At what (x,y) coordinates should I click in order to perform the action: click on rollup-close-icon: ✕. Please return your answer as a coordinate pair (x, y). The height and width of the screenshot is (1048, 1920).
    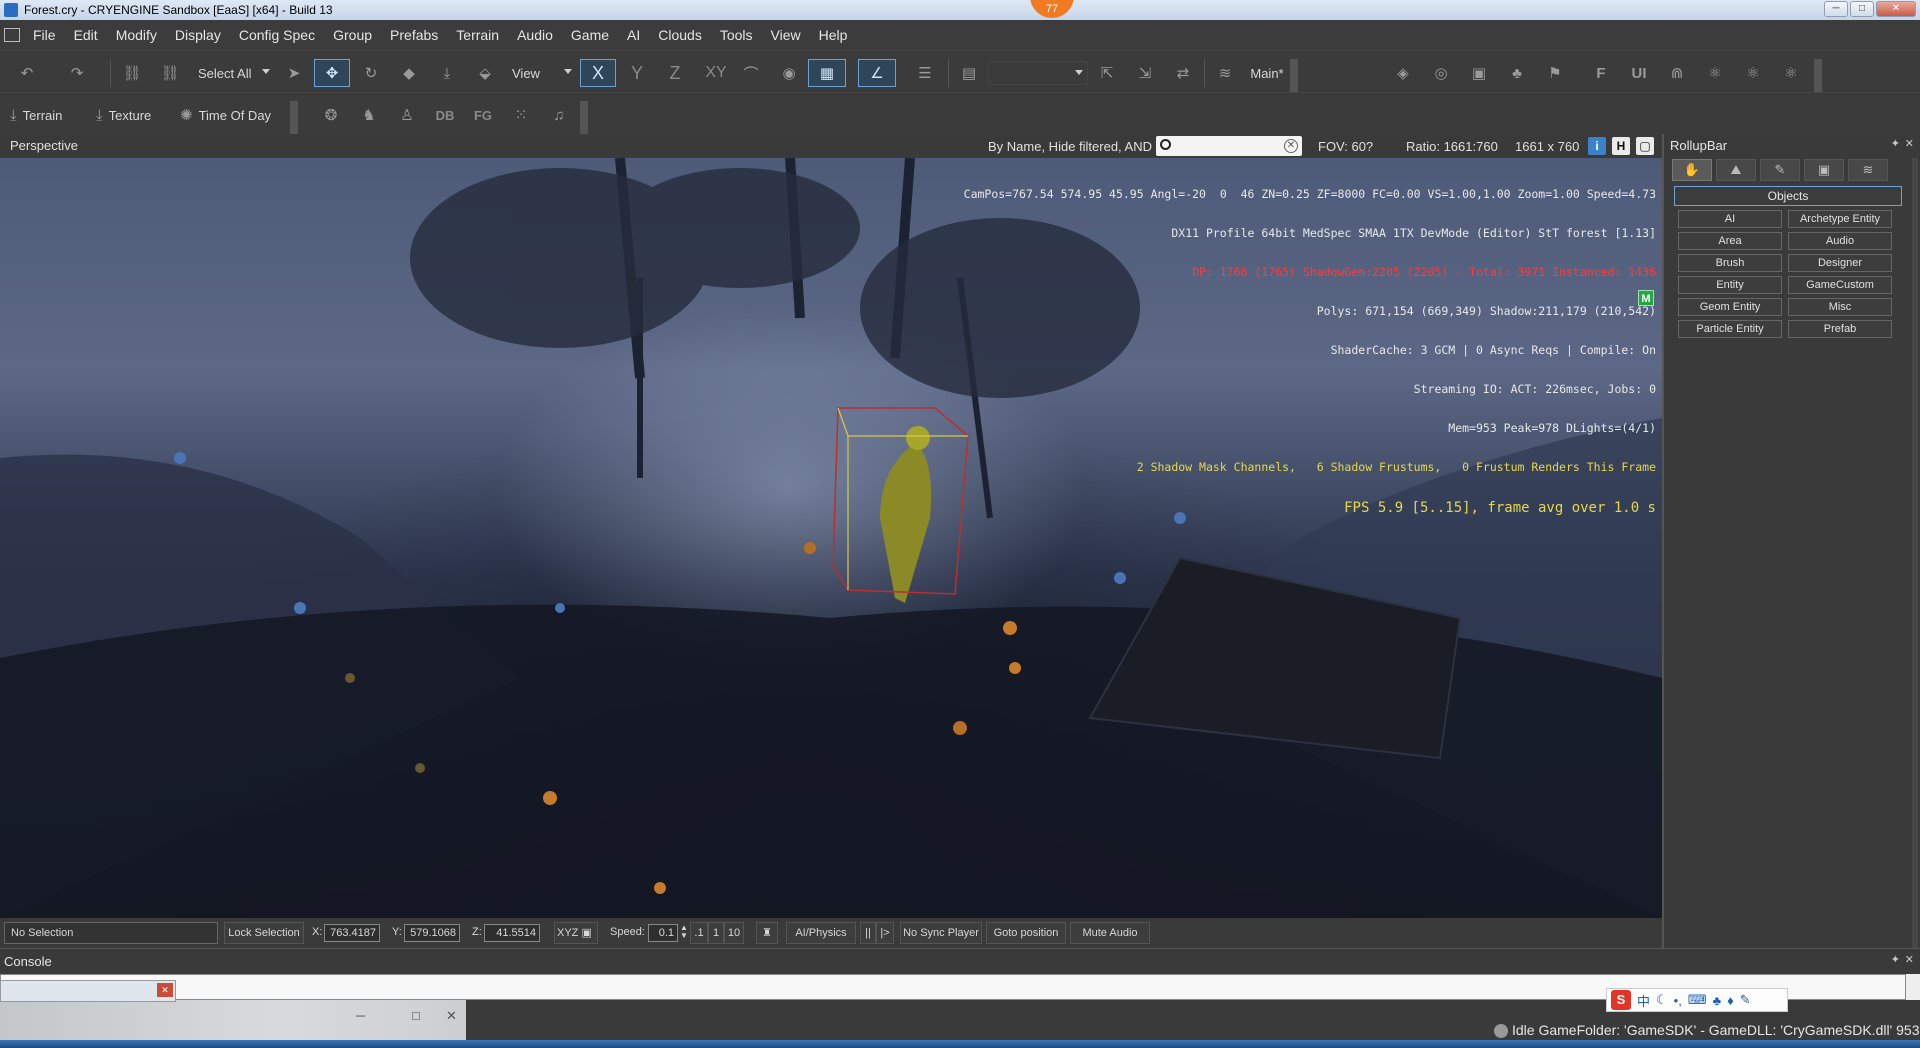
    Looking at the image, I should click on (1909, 143).